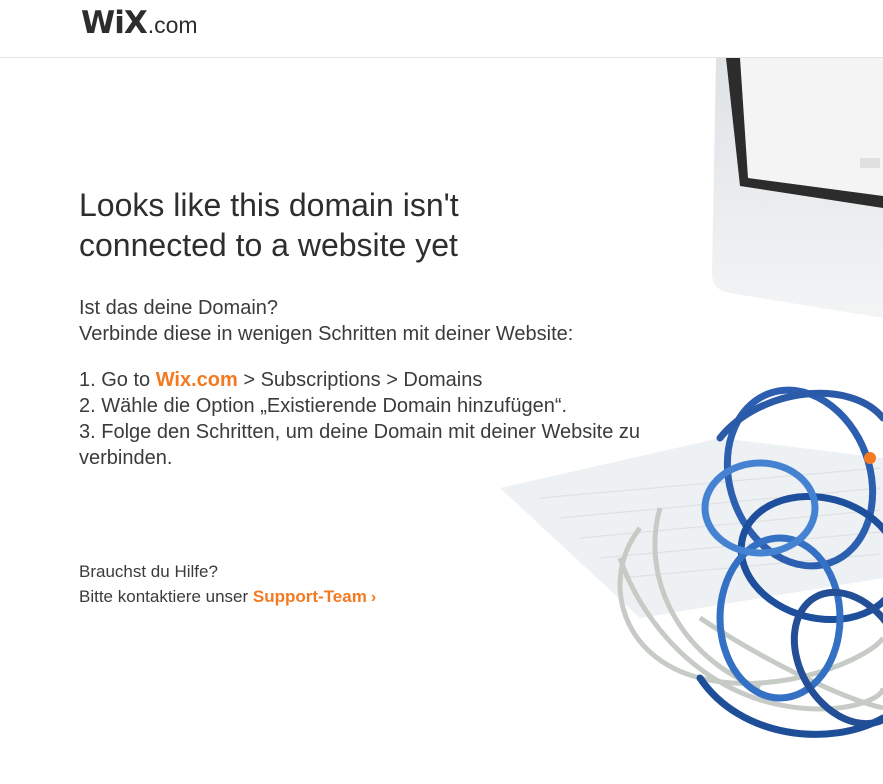  I want to click on wix-logo: WiX .com, so click(139, 23).